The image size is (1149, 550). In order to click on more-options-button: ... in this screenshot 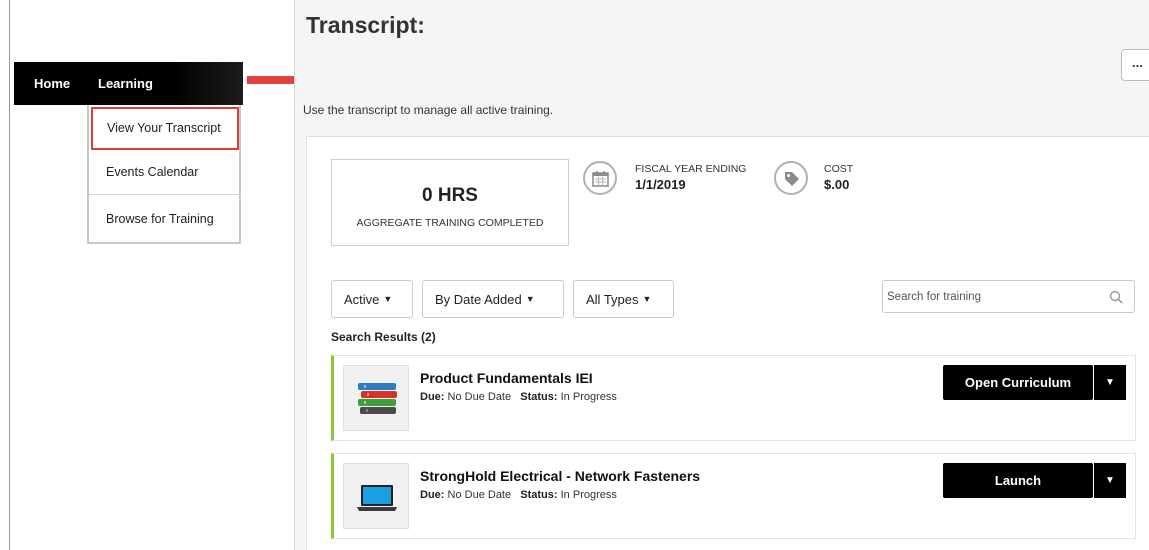, I will do `click(1135, 65)`.